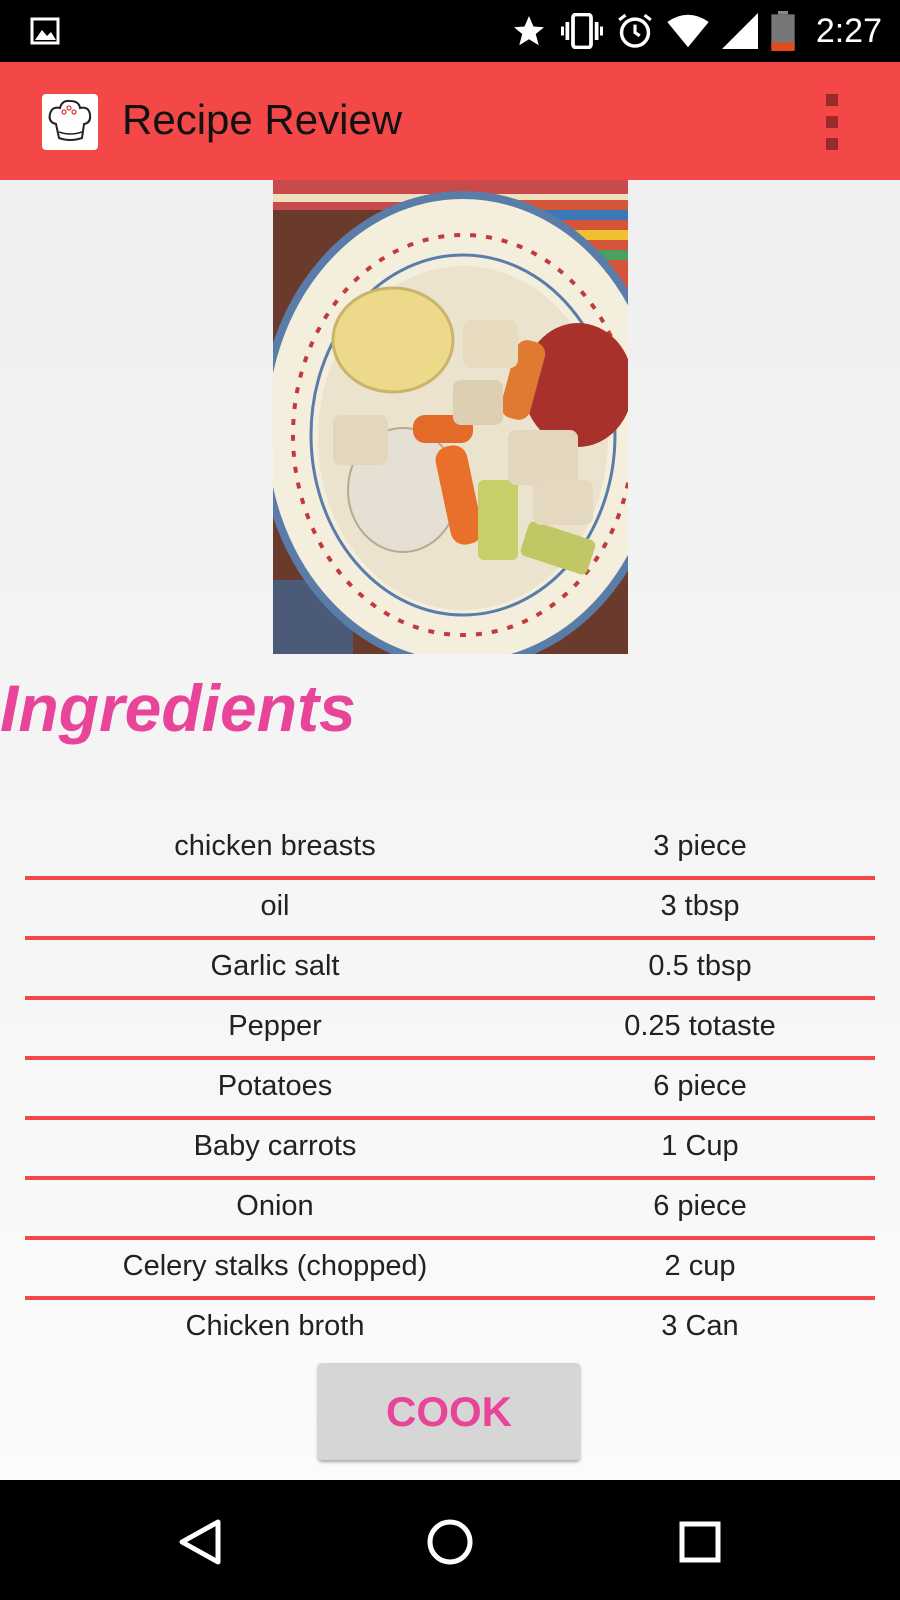 The height and width of the screenshot is (1600, 900). Describe the element at coordinates (700, 1266) in the screenshot. I see `ingredient-quantity: 2 cup` at that location.